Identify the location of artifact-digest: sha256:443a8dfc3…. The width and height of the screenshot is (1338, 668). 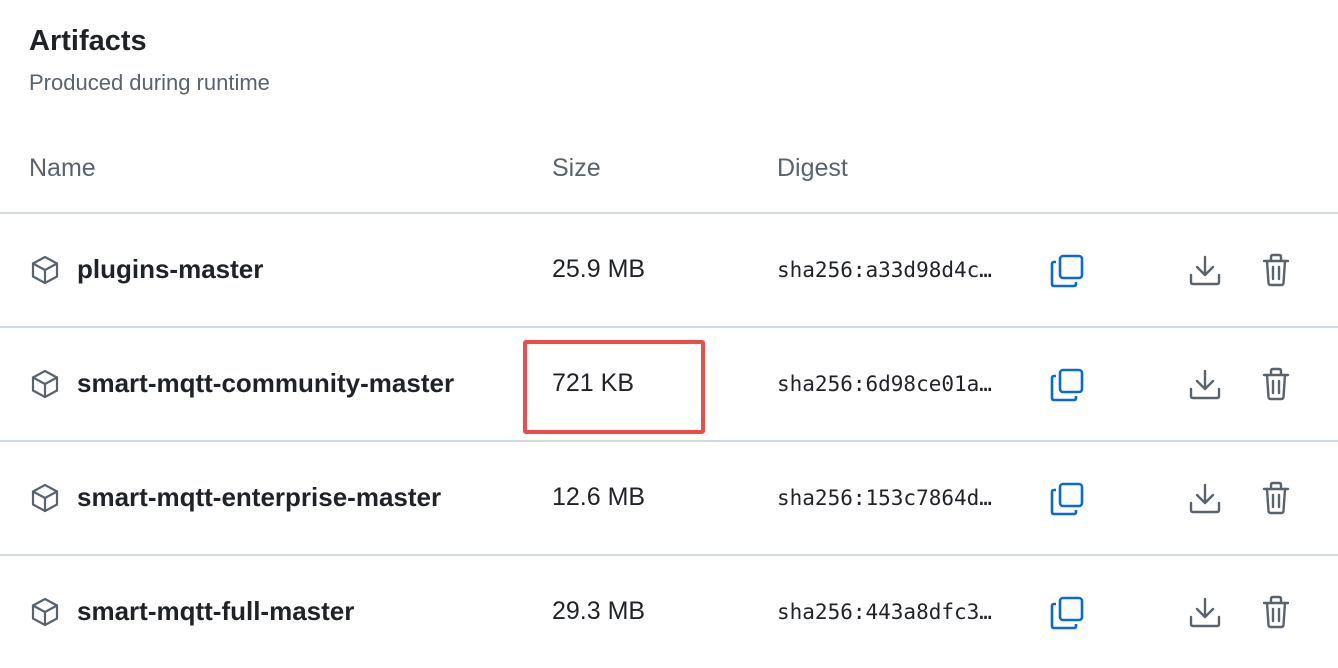
(884, 612).